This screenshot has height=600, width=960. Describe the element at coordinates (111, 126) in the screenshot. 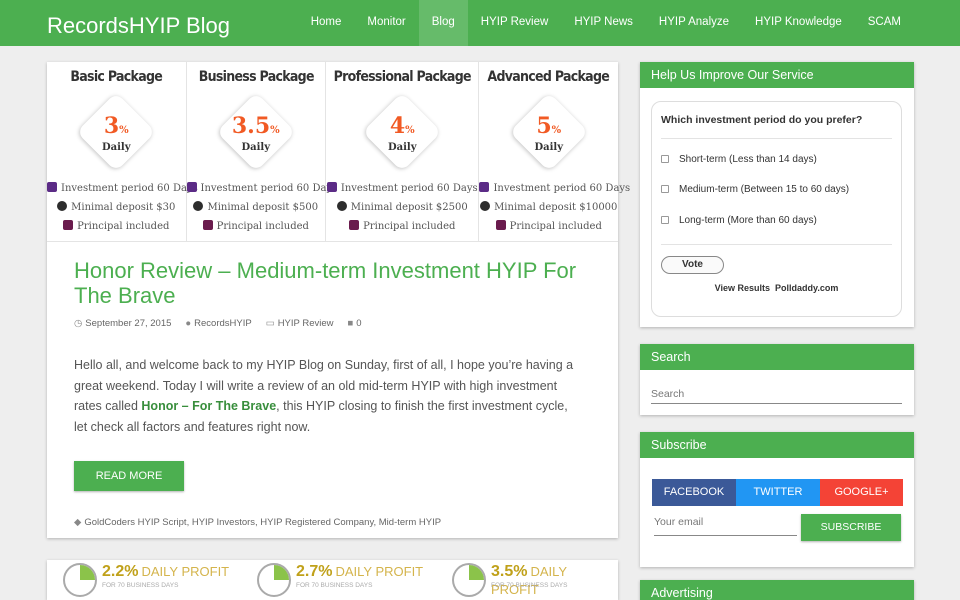

I see `rate-value: 3` at that location.